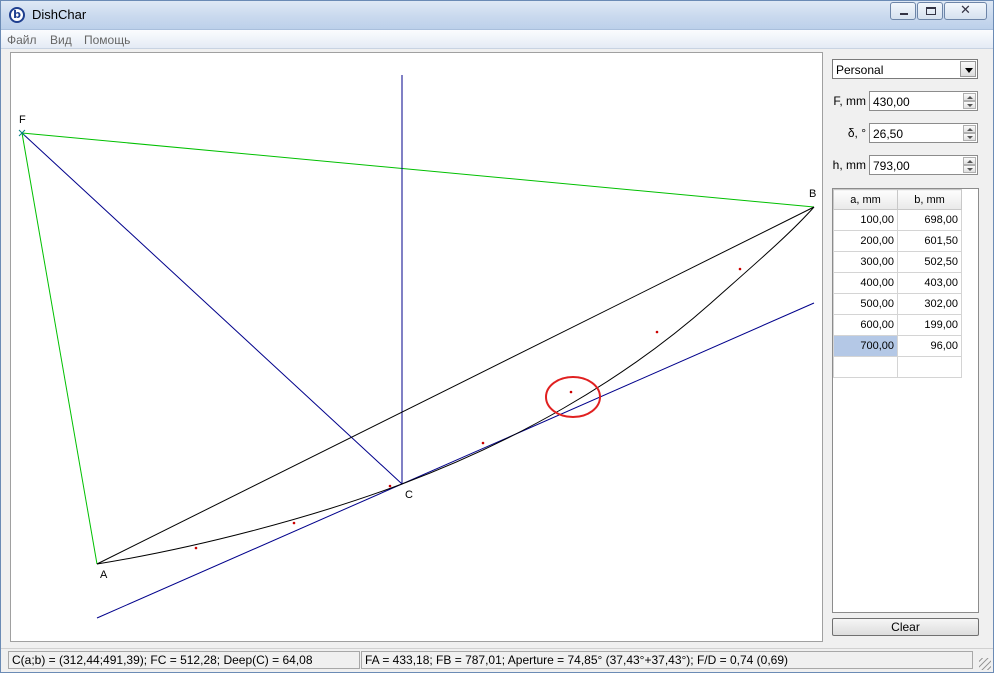  I want to click on column-header-b: b, mm, so click(929, 199).